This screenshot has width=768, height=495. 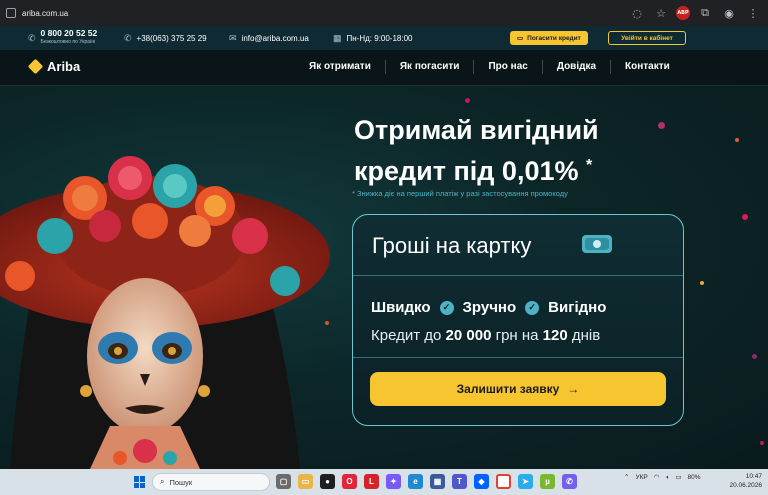 What do you see at coordinates (577, 307) in the screenshot?
I see `feature-profitable: Вигідно` at bounding box center [577, 307].